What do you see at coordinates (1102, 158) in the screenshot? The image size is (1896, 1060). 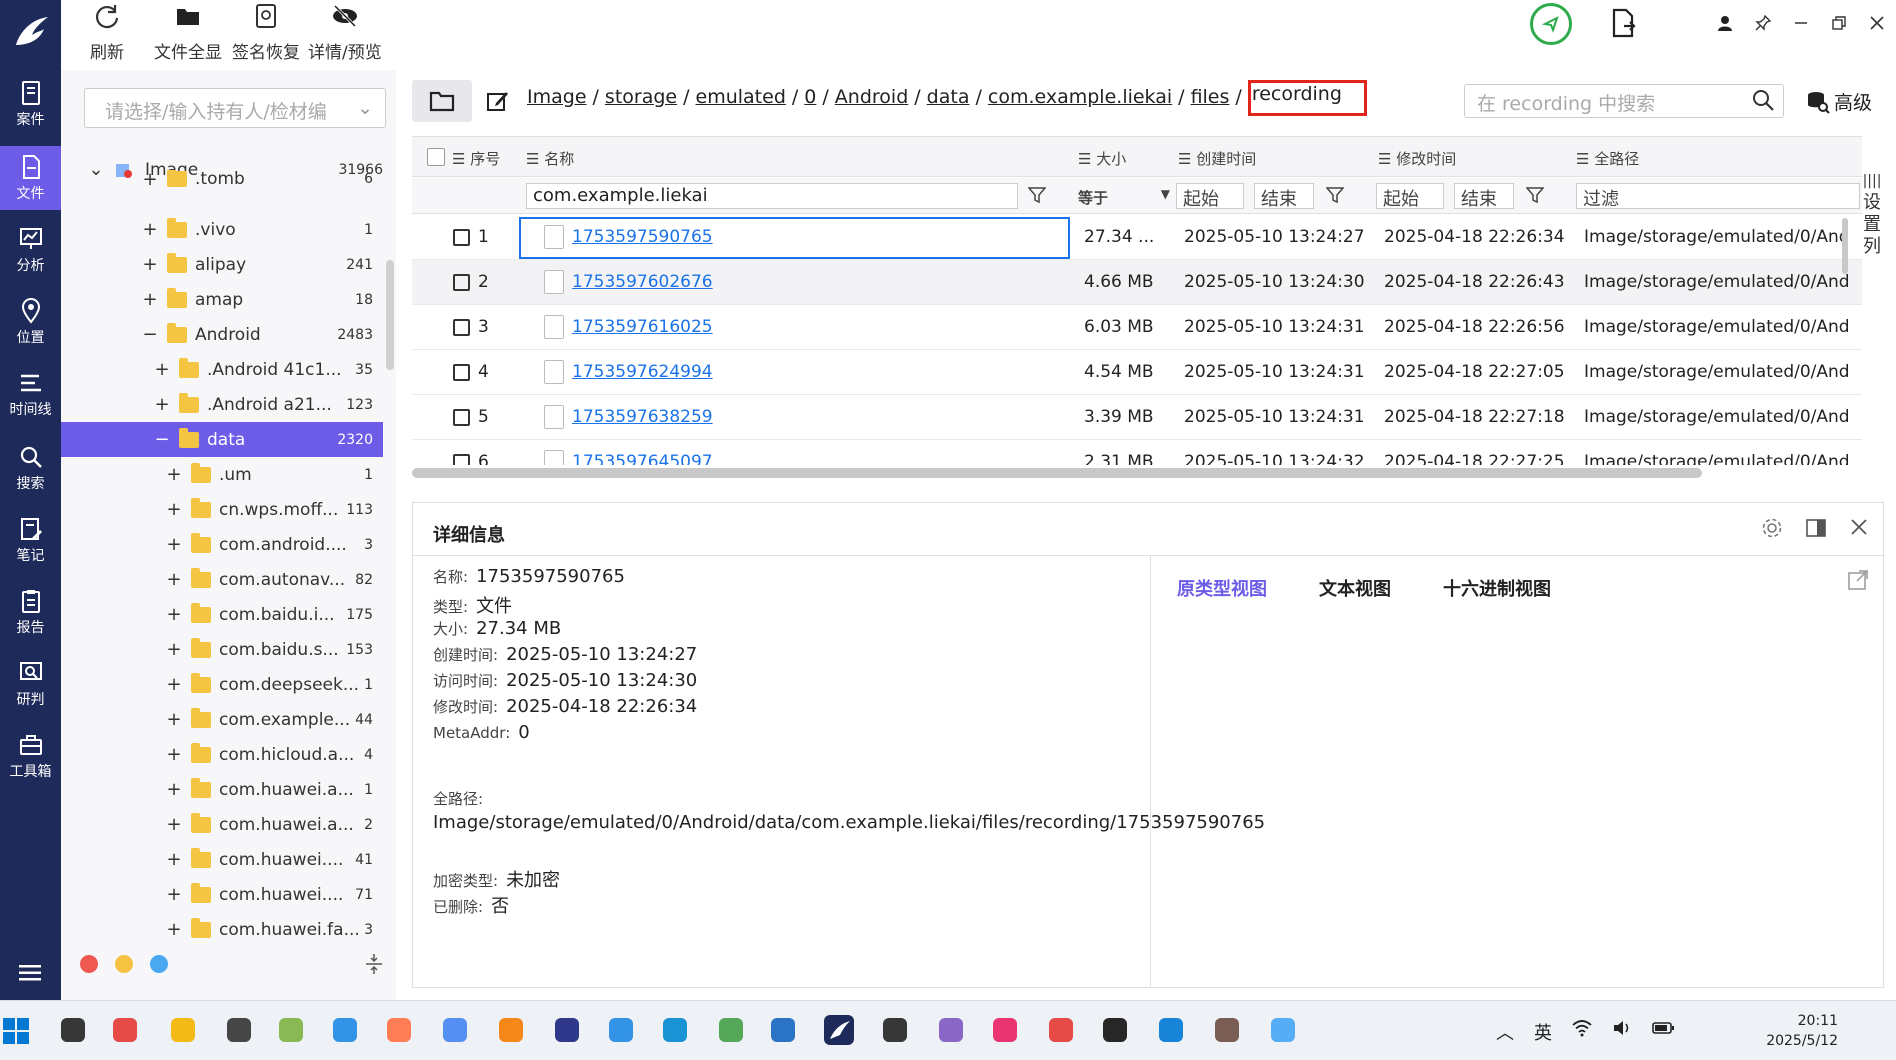 I see `col-size-header: ☰ 大小` at bounding box center [1102, 158].